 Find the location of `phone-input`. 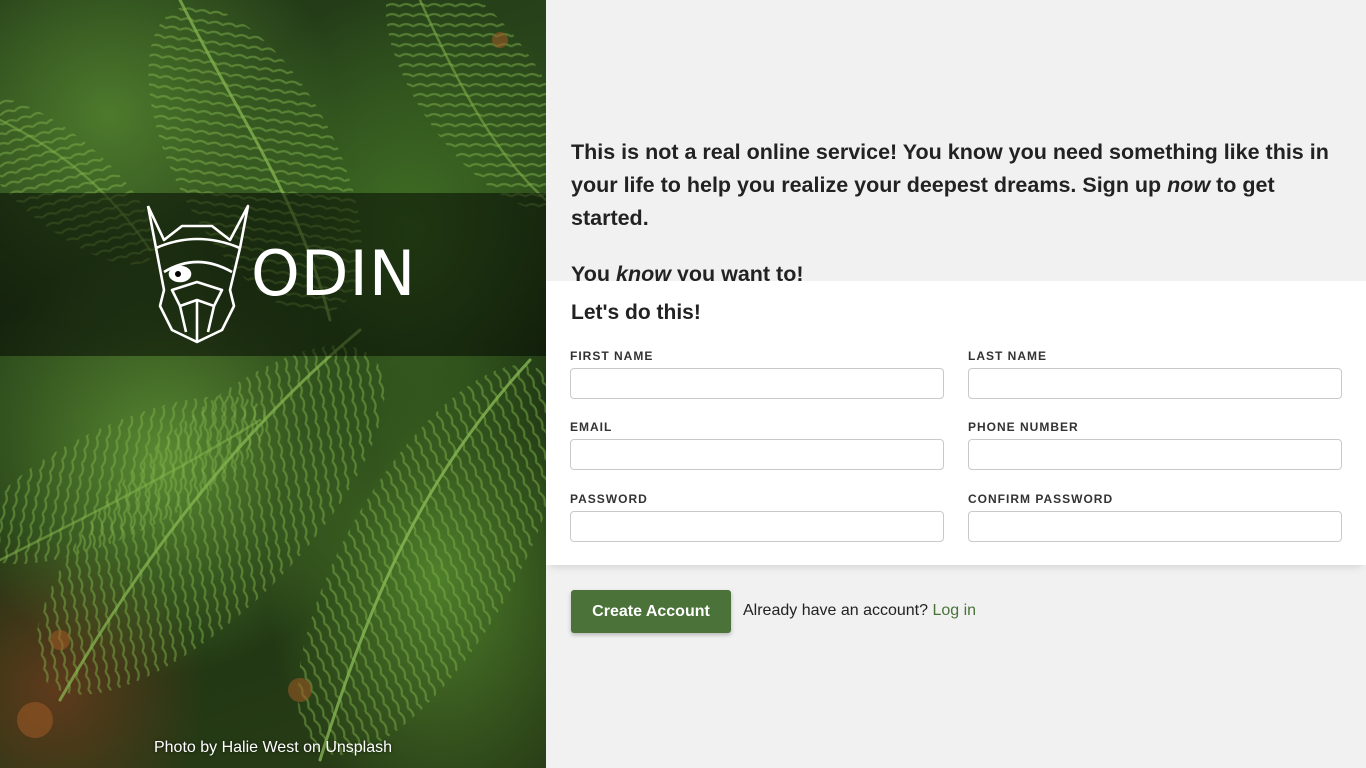

phone-input is located at coordinates (1155, 454).